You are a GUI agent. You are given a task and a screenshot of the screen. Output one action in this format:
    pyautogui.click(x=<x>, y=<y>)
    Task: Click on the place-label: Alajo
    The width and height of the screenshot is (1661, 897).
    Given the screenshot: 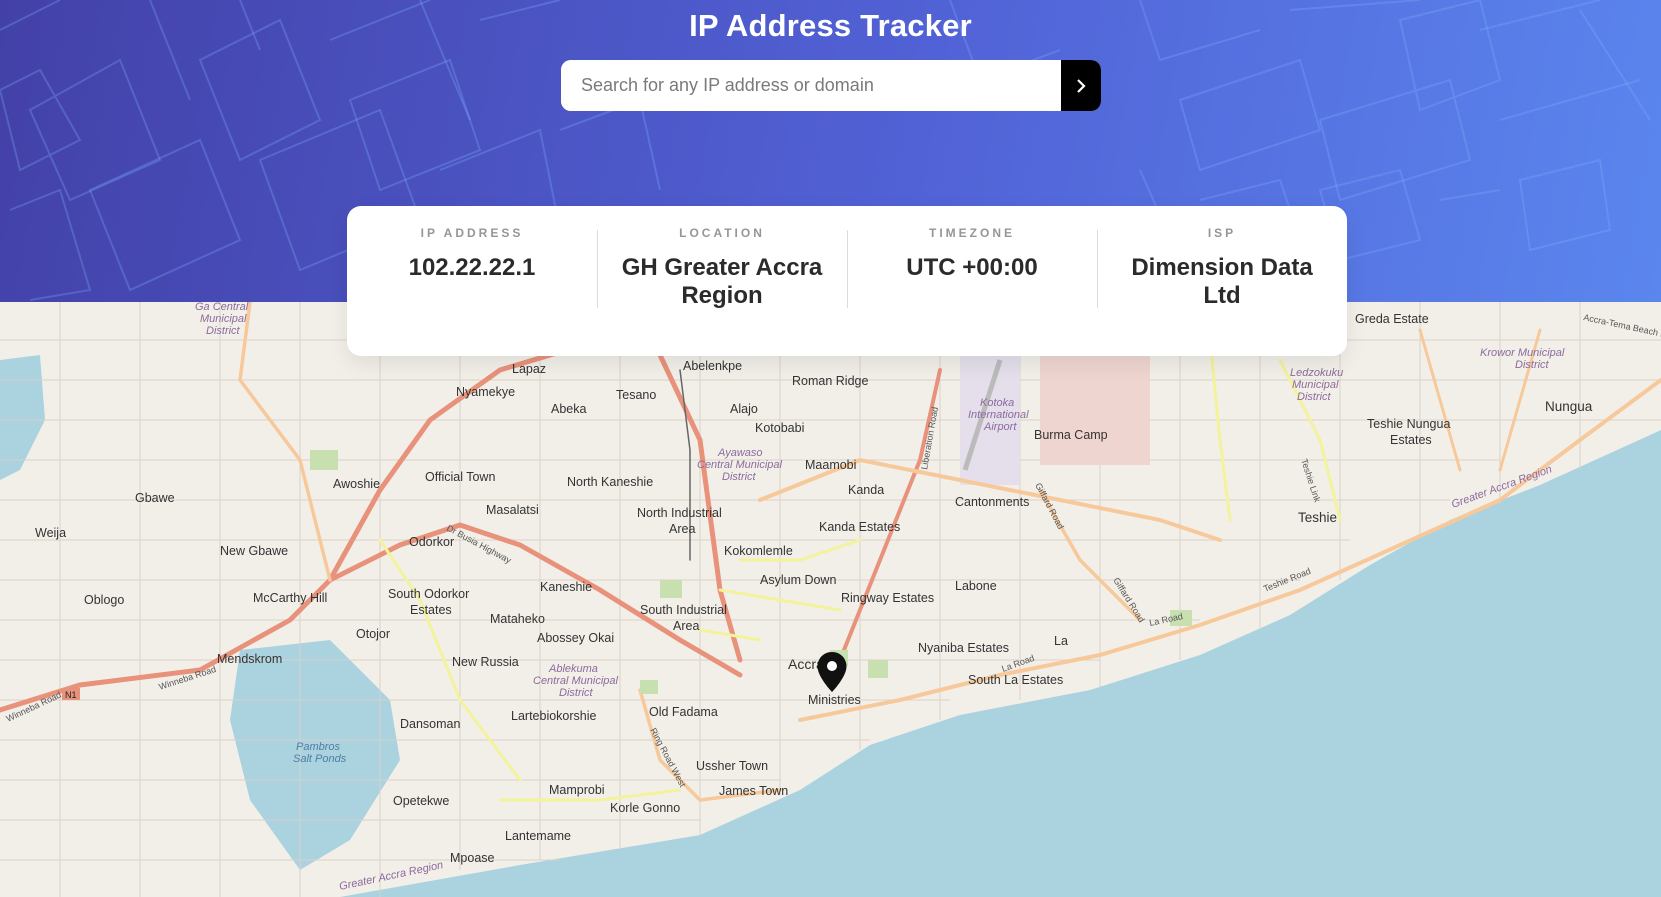 What is the action you would take?
    pyautogui.click(x=744, y=409)
    